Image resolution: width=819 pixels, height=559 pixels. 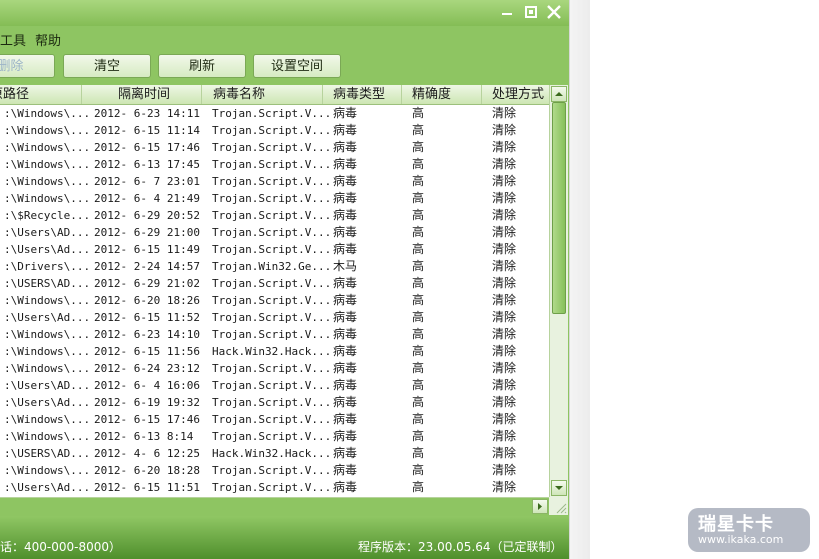 What do you see at coordinates (147, 470) in the screenshot?
I see `cell-time: 2012- 6-20 18:28` at bounding box center [147, 470].